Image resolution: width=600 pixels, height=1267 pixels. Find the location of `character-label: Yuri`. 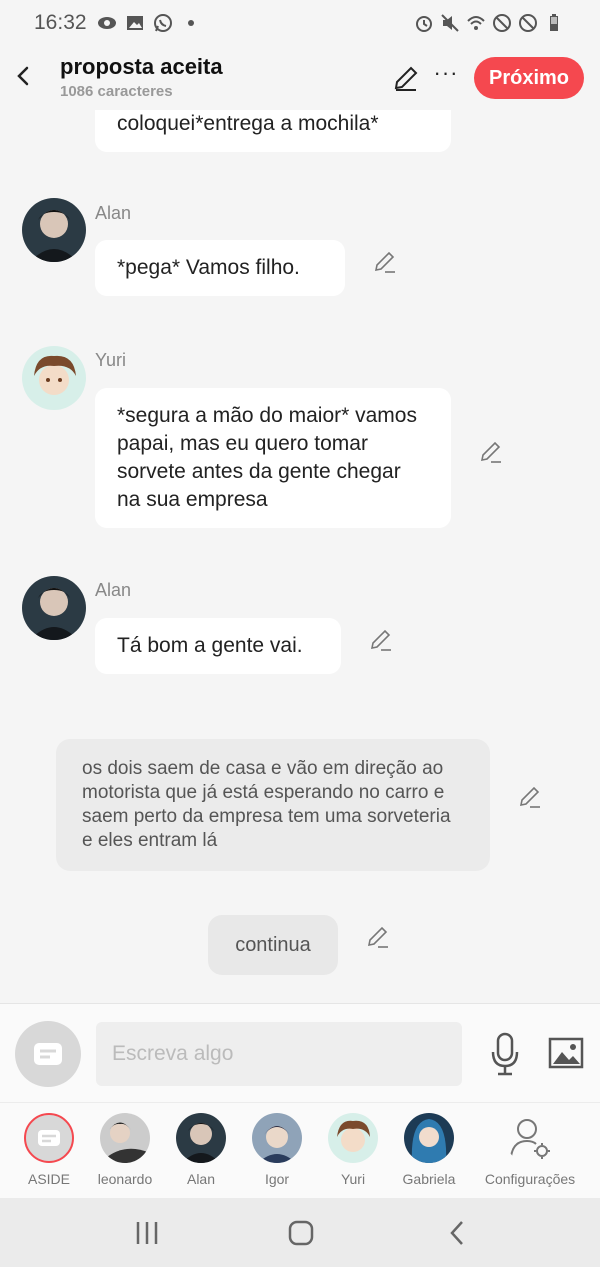

character-label: Yuri is located at coordinates (353, 1179).